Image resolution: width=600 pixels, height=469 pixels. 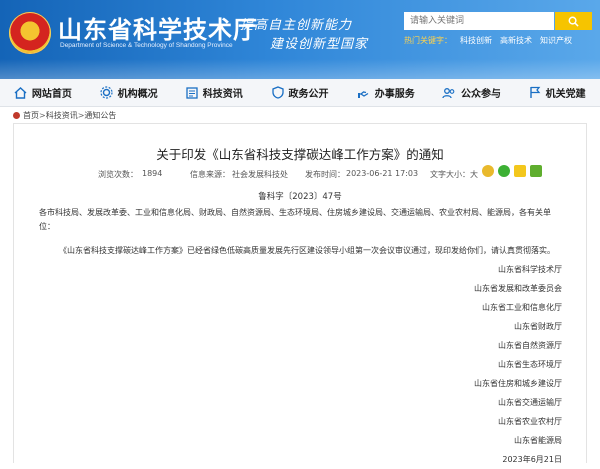 What do you see at coordinates (106, 92) in the screenshot?
I see `gear-icon` at bounding box center [106, 92].